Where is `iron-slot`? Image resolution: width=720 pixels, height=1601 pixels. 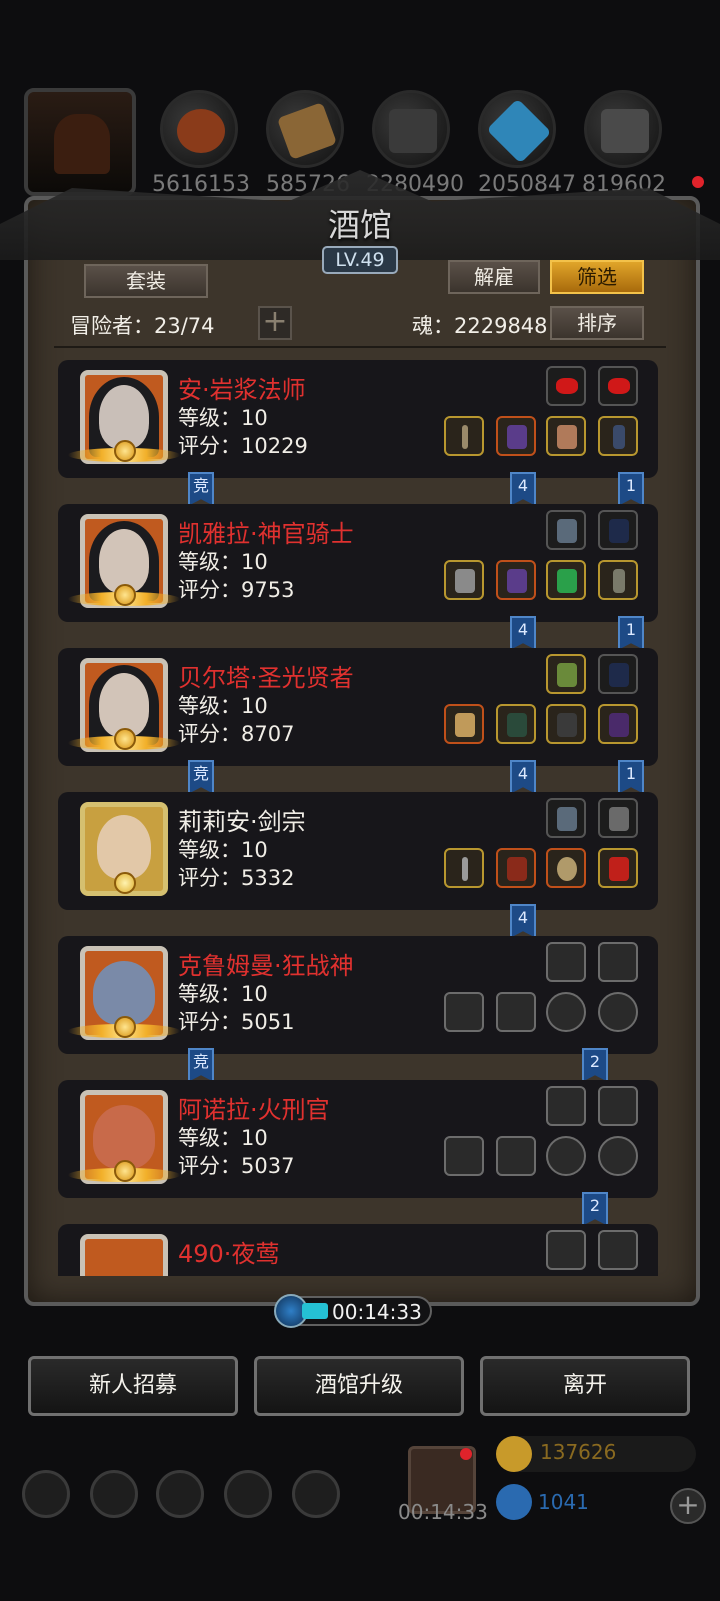
iron-slot is located at coordinates (623, 129).